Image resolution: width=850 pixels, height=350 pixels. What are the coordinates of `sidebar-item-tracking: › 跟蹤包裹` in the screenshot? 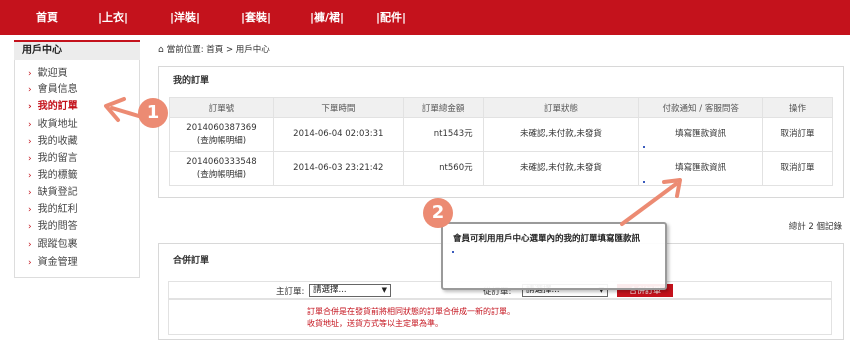 It's located at (53, 245).